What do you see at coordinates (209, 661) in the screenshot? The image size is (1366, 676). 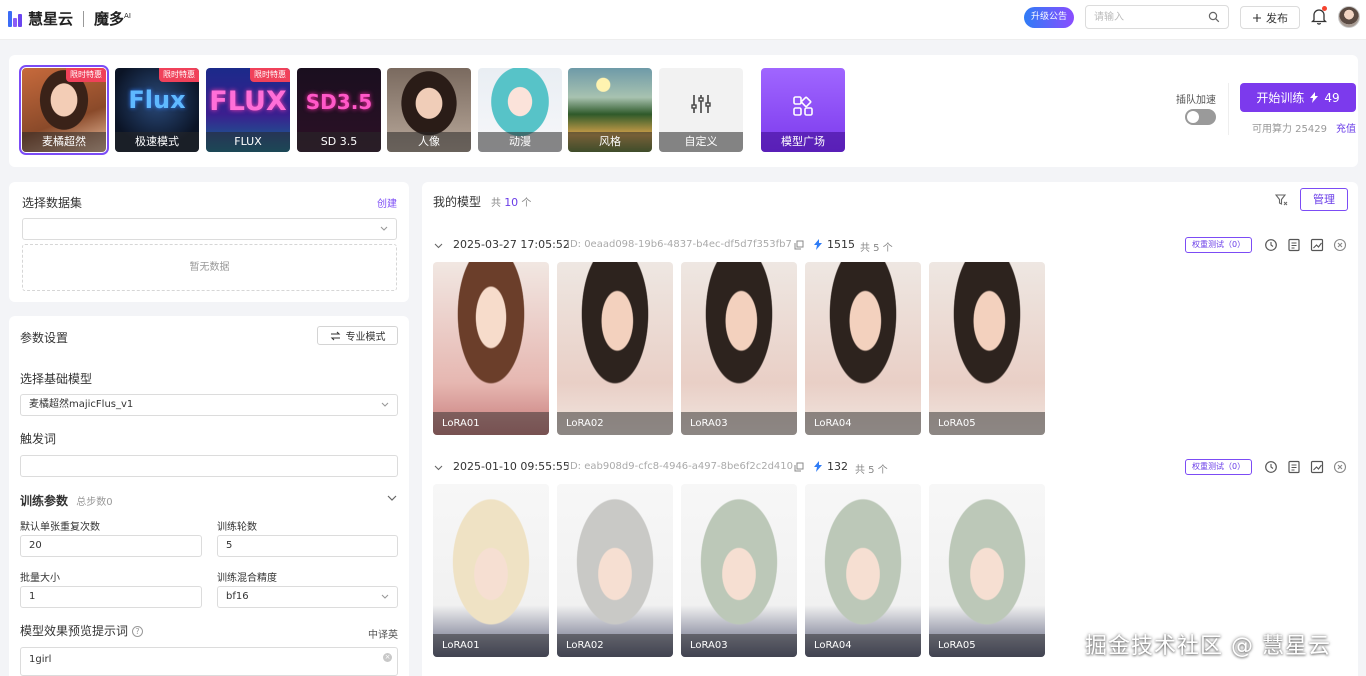 I see `preview-prompt-input: 1girl ×` at bounding box center [209, 661].